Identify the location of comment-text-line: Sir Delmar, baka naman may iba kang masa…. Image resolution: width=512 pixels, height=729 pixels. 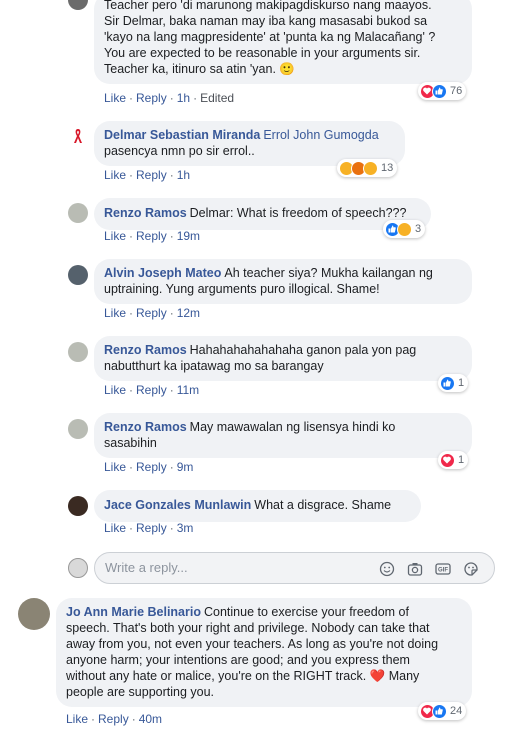
(266, 21).